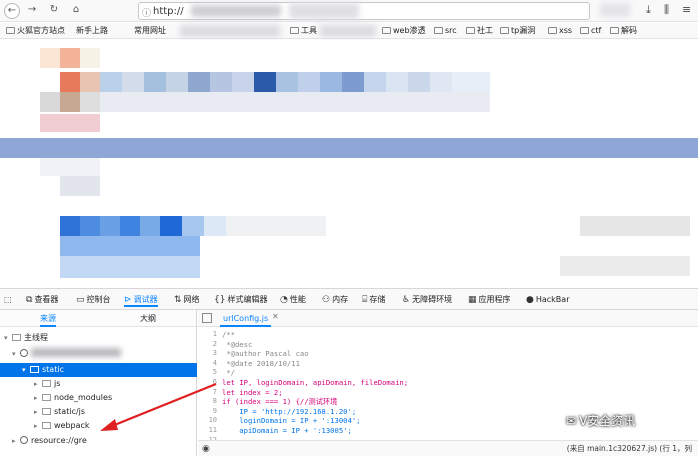 This screenshot has height=456, width=698. What do you see at coordinates (109, 425) in the screenshot?
I see `arrowhead` at bounding box center [109, 425].